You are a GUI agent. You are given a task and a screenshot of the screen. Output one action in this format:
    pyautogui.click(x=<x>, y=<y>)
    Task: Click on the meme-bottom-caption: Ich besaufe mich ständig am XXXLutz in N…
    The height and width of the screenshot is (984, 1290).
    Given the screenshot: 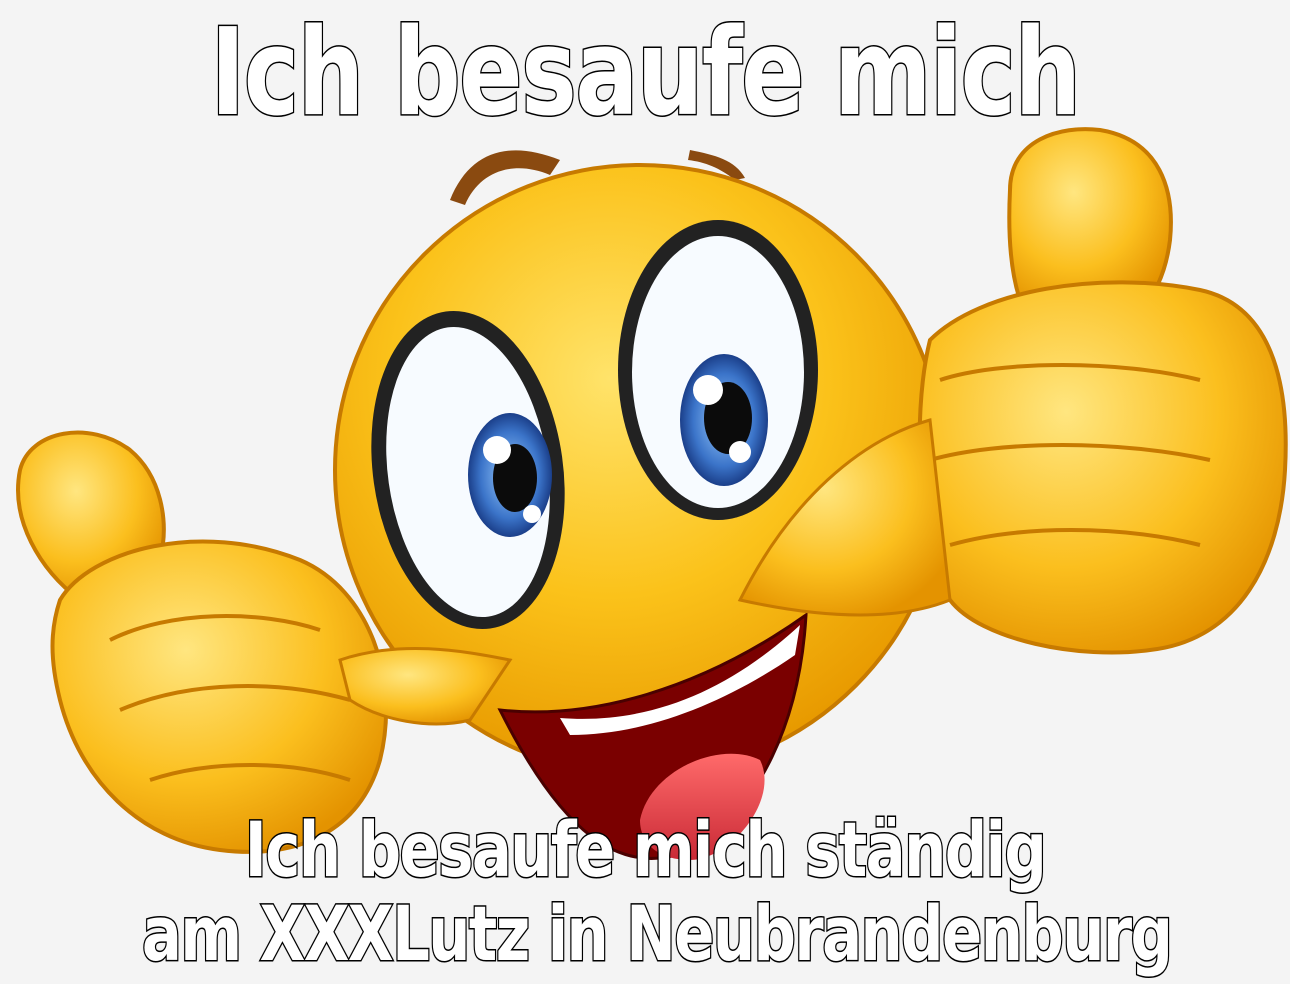 What is the action you would take?
    pyautogui.click(x=657, y=891)
    